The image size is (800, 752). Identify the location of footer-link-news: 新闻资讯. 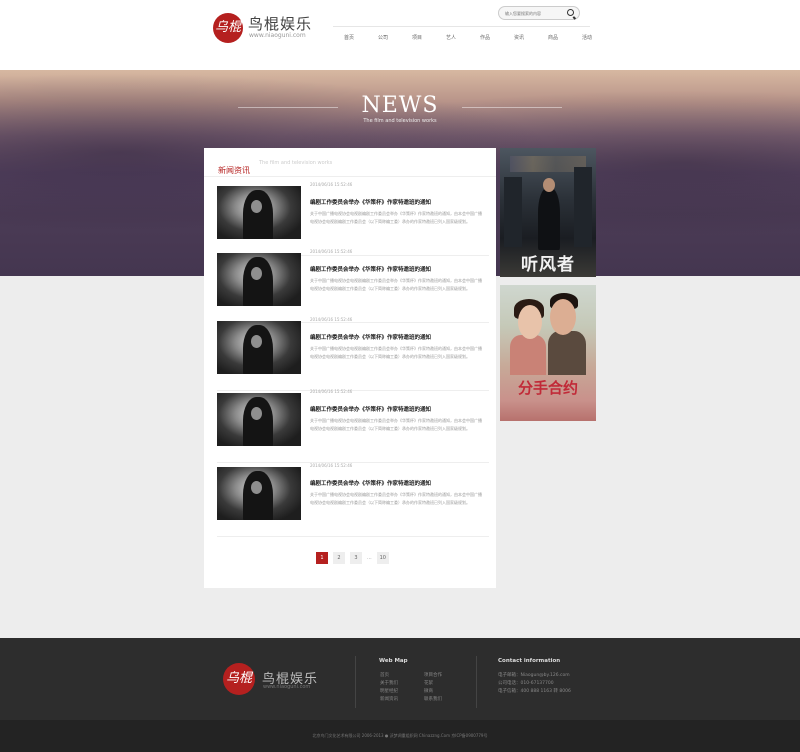
(389, 699).